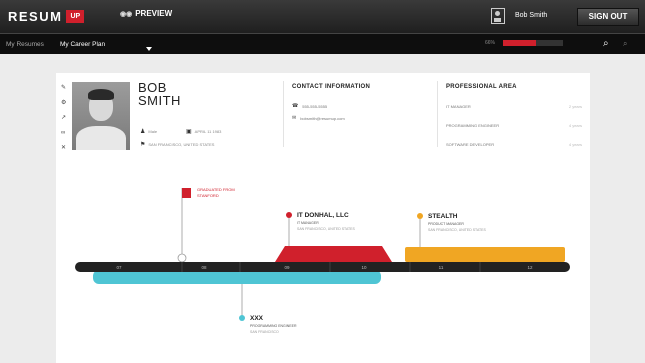  What do you see at coordinates (273, 326) in the screenshot?
I see `job-subtitle: PROGRAMMING ENGINEER` at bounding box center [273, 326].